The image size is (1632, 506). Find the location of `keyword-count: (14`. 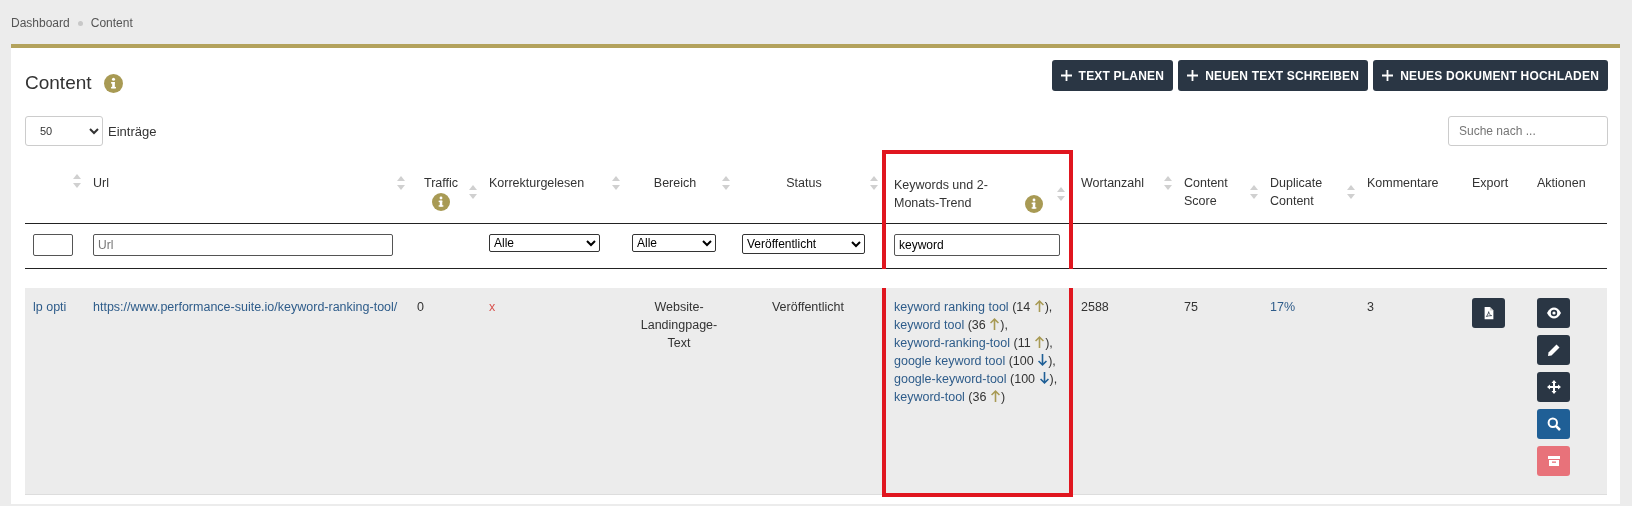

keyword-count: (14 is located at coordinates (1021, 307).